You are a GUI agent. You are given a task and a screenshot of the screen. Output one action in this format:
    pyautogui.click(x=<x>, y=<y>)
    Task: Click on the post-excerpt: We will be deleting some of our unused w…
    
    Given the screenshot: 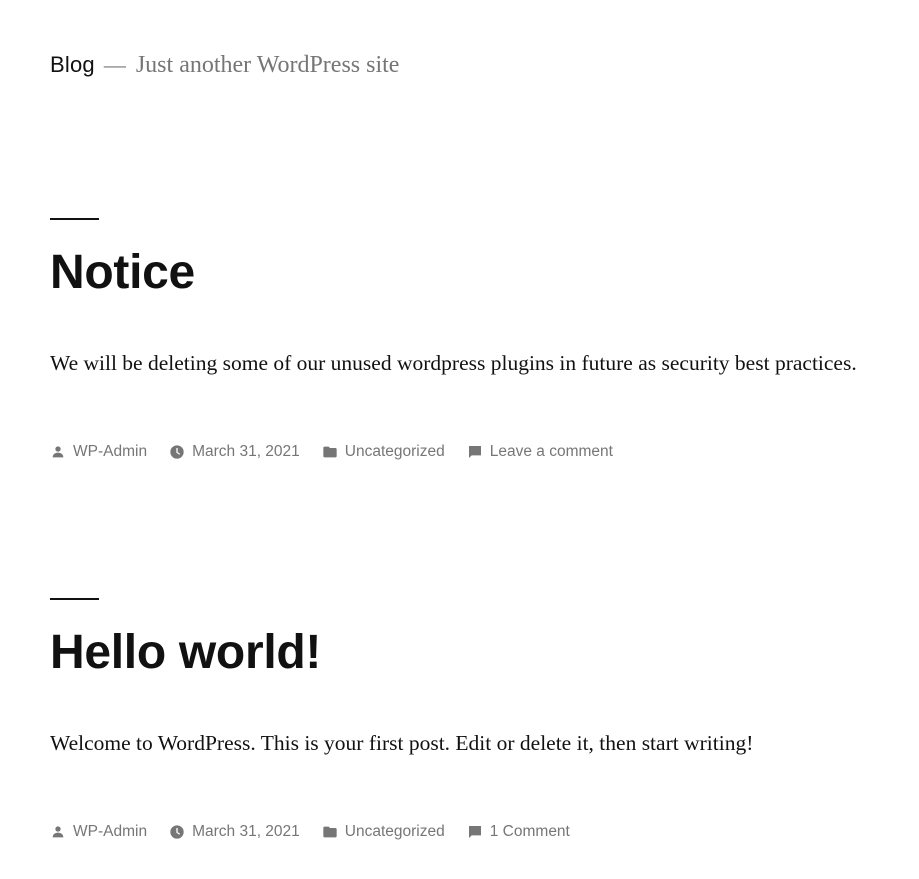 What is the action you would take?
    pyautogui.click(x=453, y=363)
    